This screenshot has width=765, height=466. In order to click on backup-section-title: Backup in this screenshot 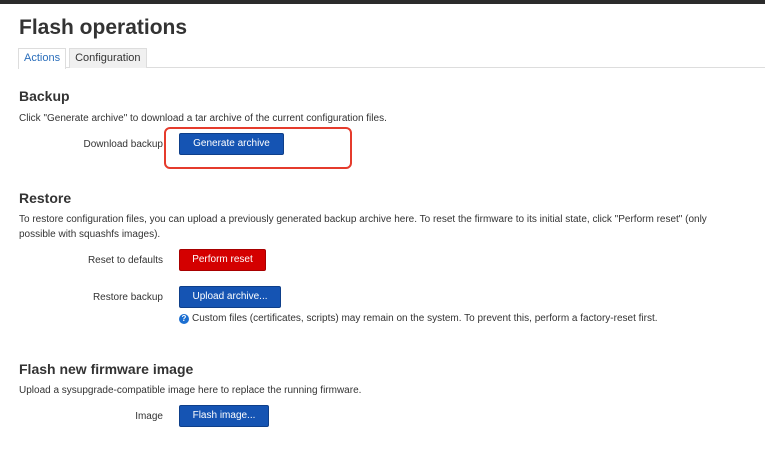, I will do `click(44, 96)`.